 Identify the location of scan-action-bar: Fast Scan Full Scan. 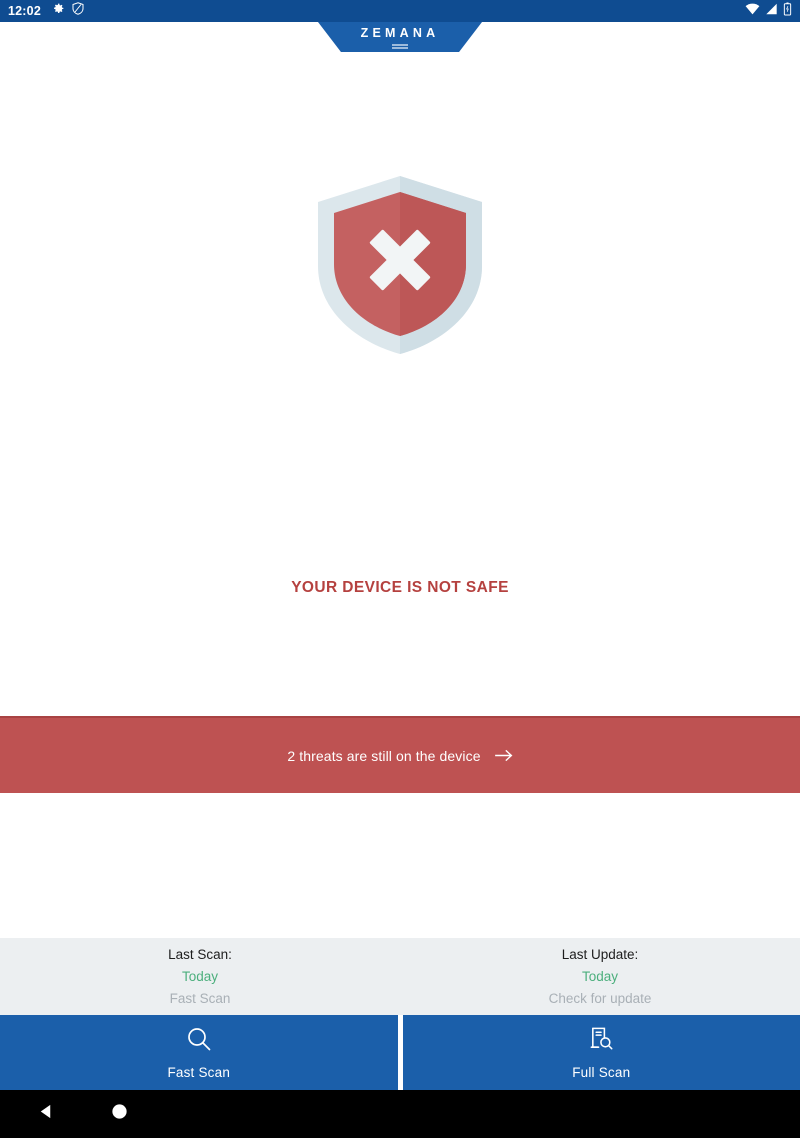
(400, 1052).